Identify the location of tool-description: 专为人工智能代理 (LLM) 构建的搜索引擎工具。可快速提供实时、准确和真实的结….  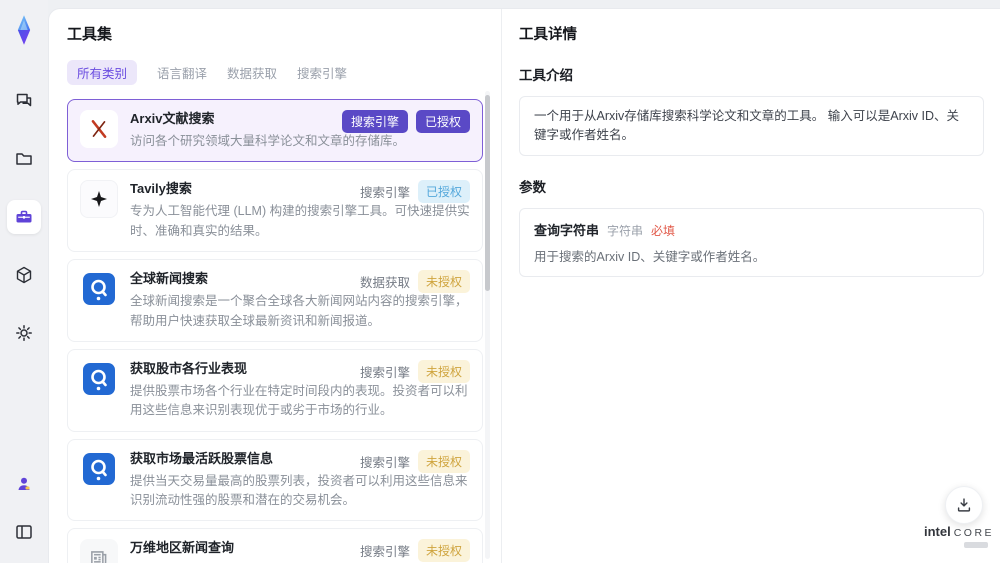
(300, 221).